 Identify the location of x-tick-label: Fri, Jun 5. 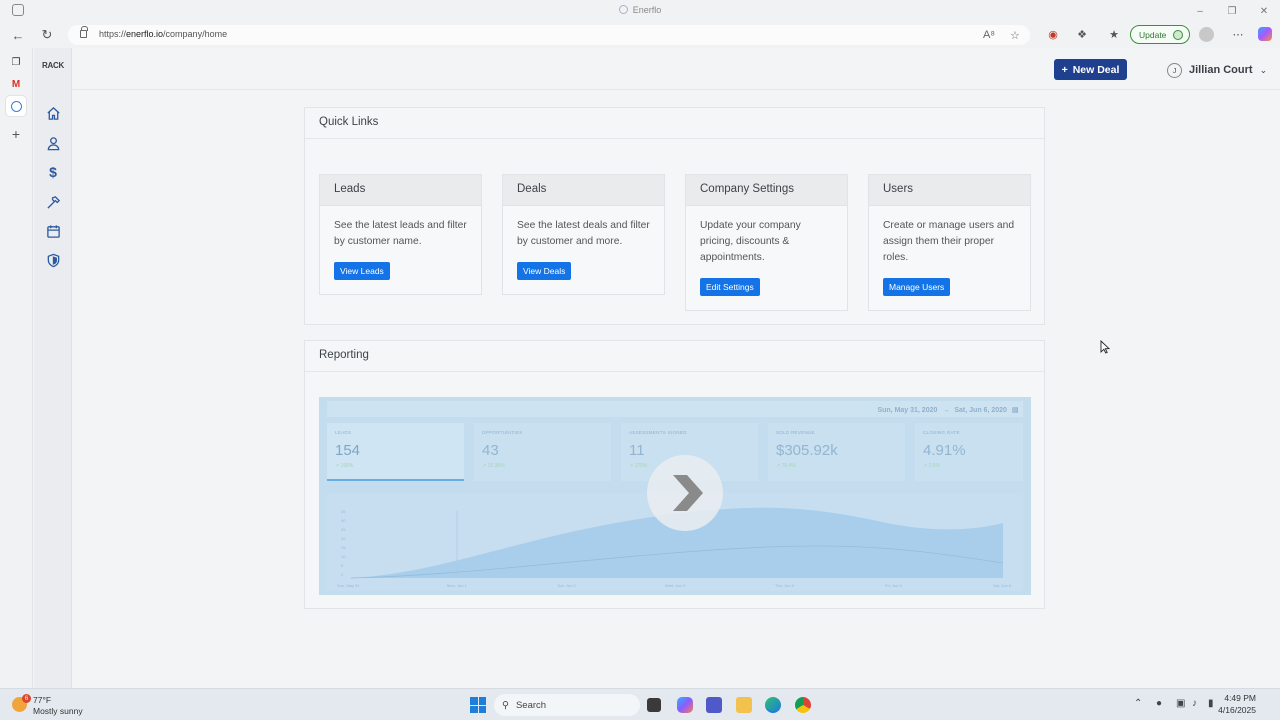
(893, 585).